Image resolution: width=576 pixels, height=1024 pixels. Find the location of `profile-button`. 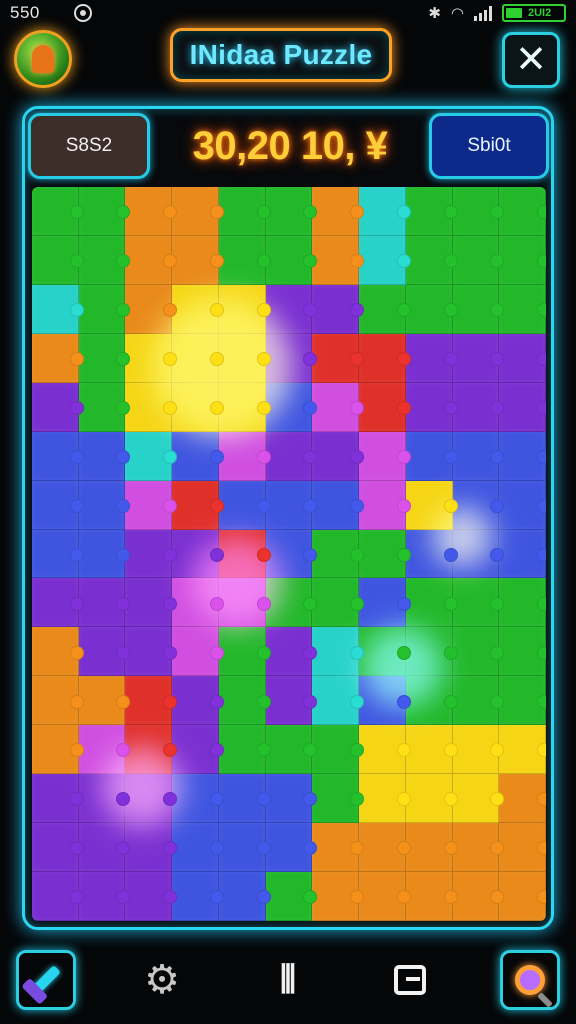

profile-button is located at coordinates (43, 59).